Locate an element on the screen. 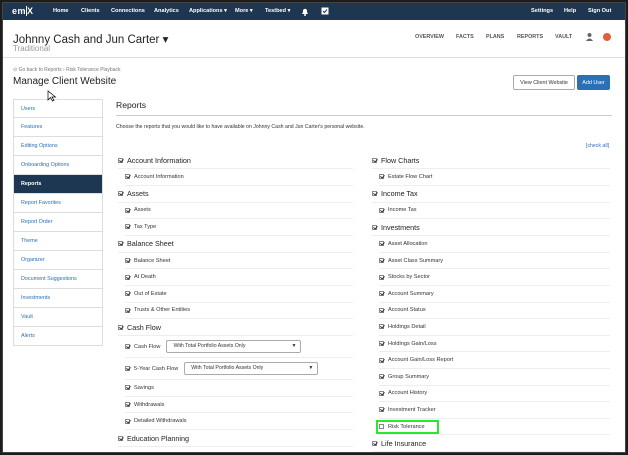 Image resolution: width=628 pixels, height=455 pixels. report-option-account-history: Account History is located at coordinates (494, 394).